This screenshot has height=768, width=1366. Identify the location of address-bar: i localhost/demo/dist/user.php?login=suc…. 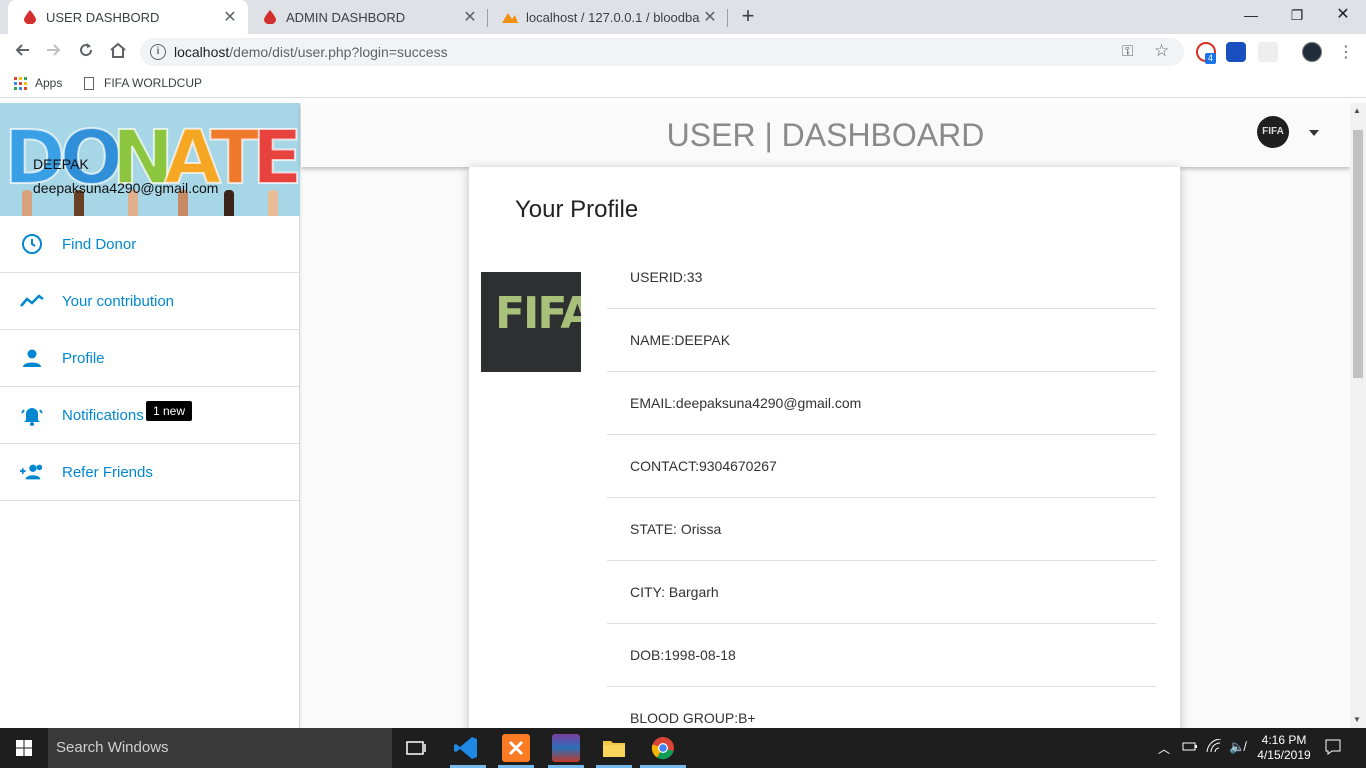
(662, 52).